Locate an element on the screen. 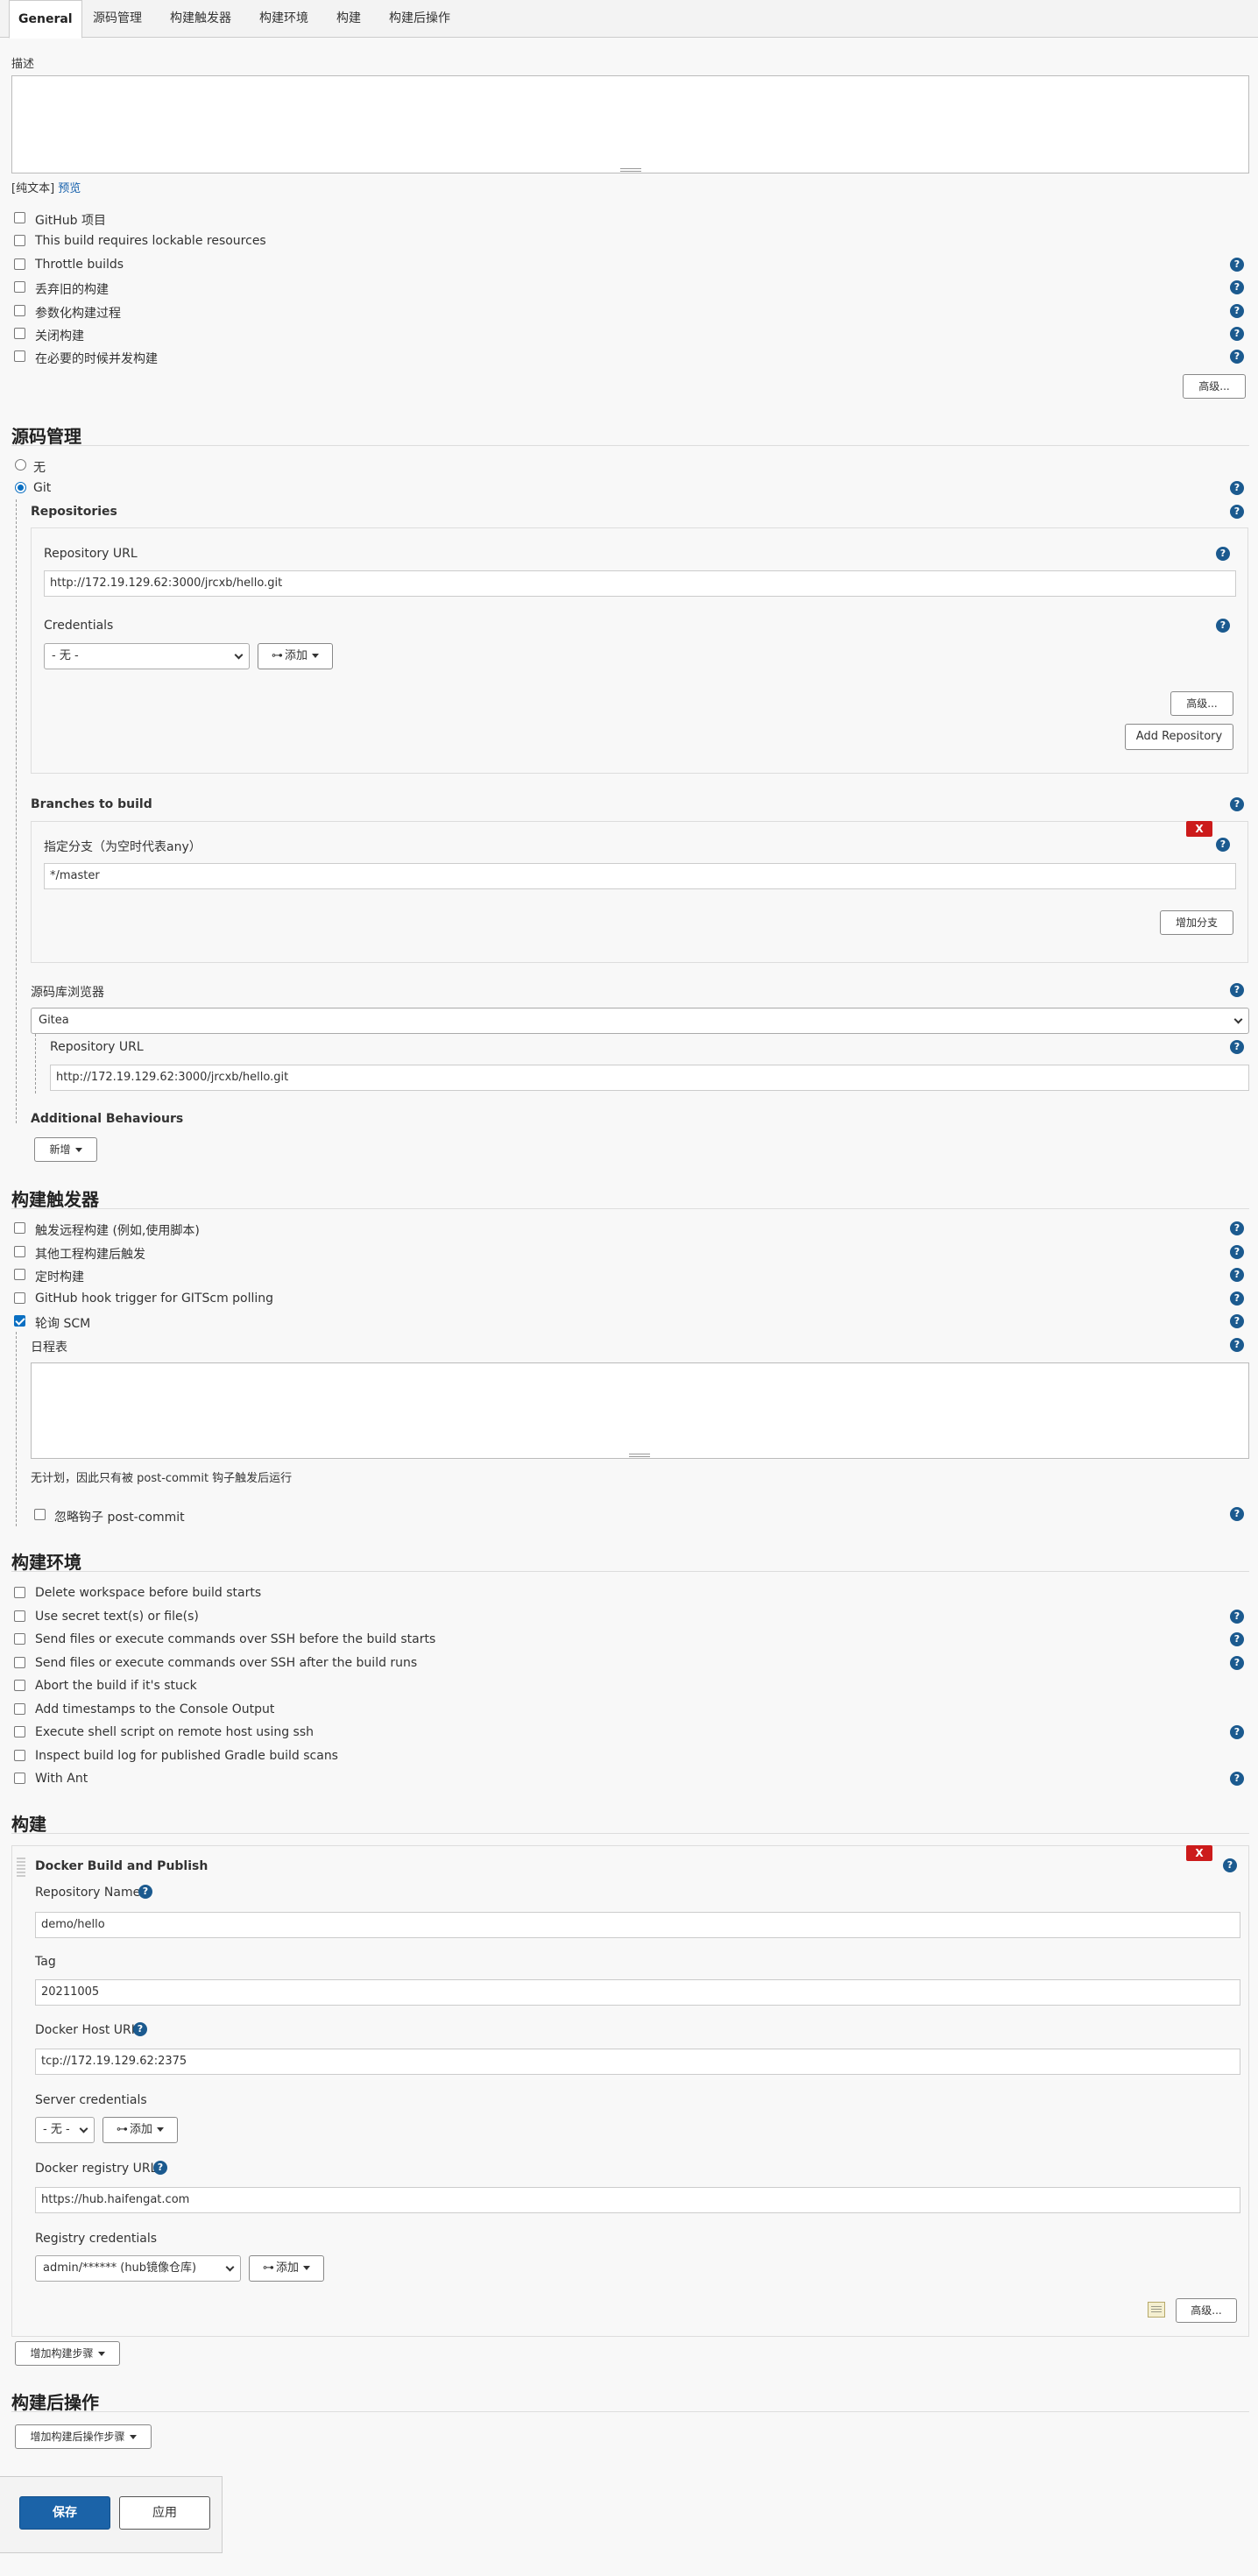 This screenshot has height=2576, width=1258. trigger-checkbox-remote is located at coordinates (19, 1228).